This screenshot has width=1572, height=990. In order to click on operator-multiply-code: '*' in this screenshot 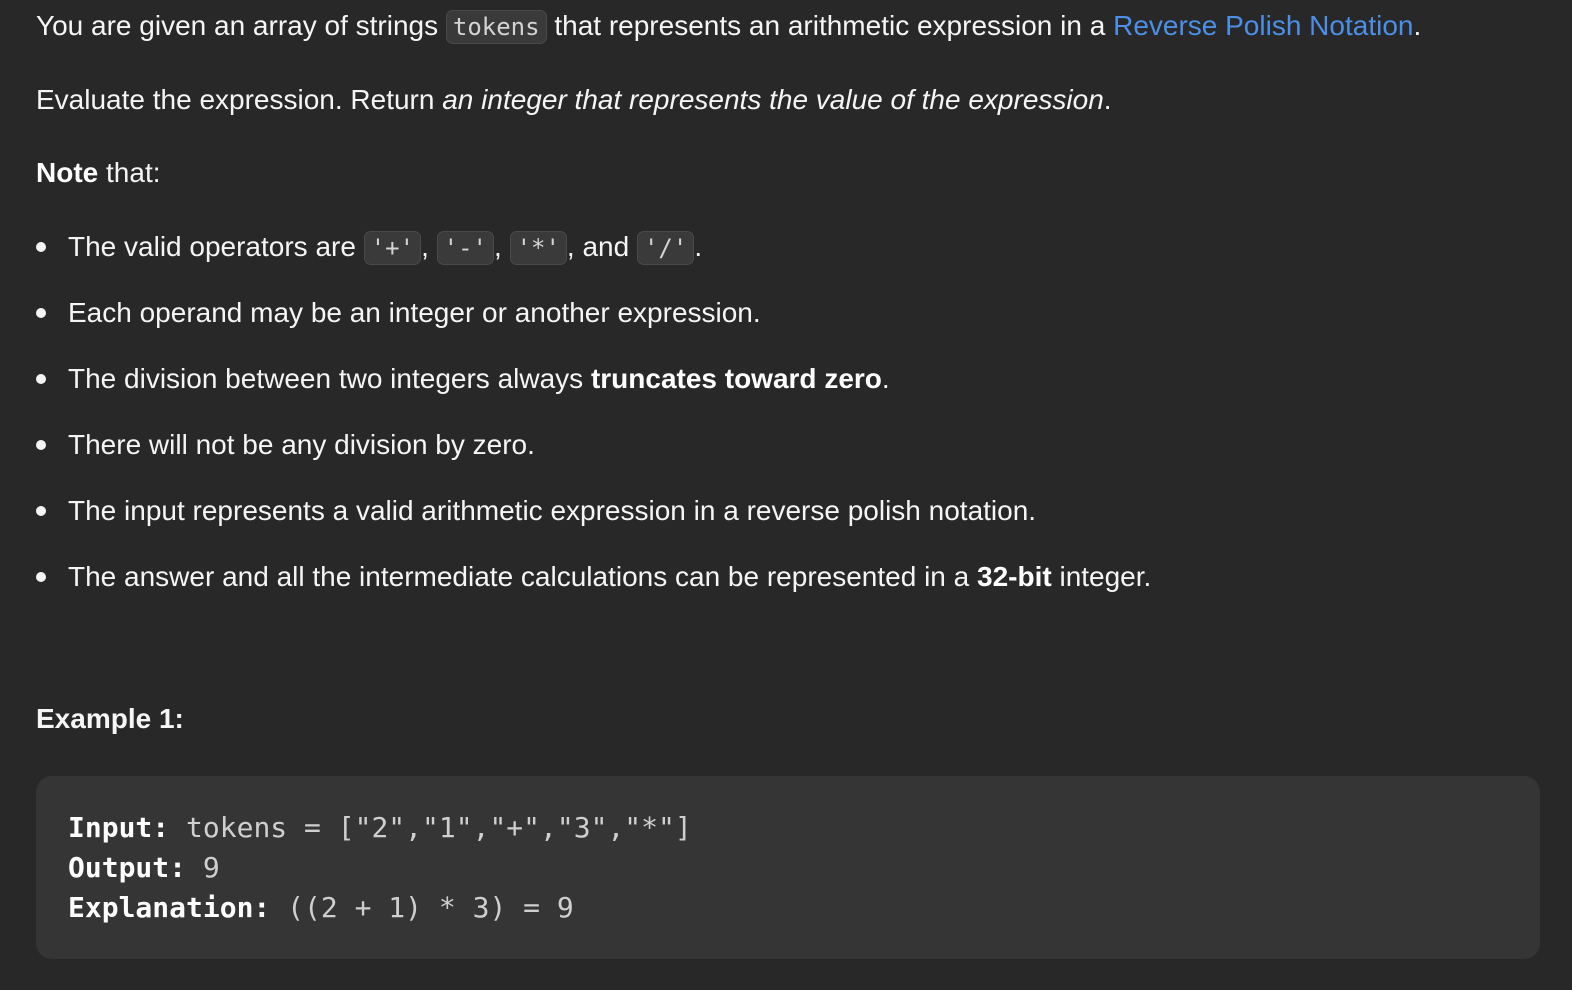, I will do `click(538, 248)`.